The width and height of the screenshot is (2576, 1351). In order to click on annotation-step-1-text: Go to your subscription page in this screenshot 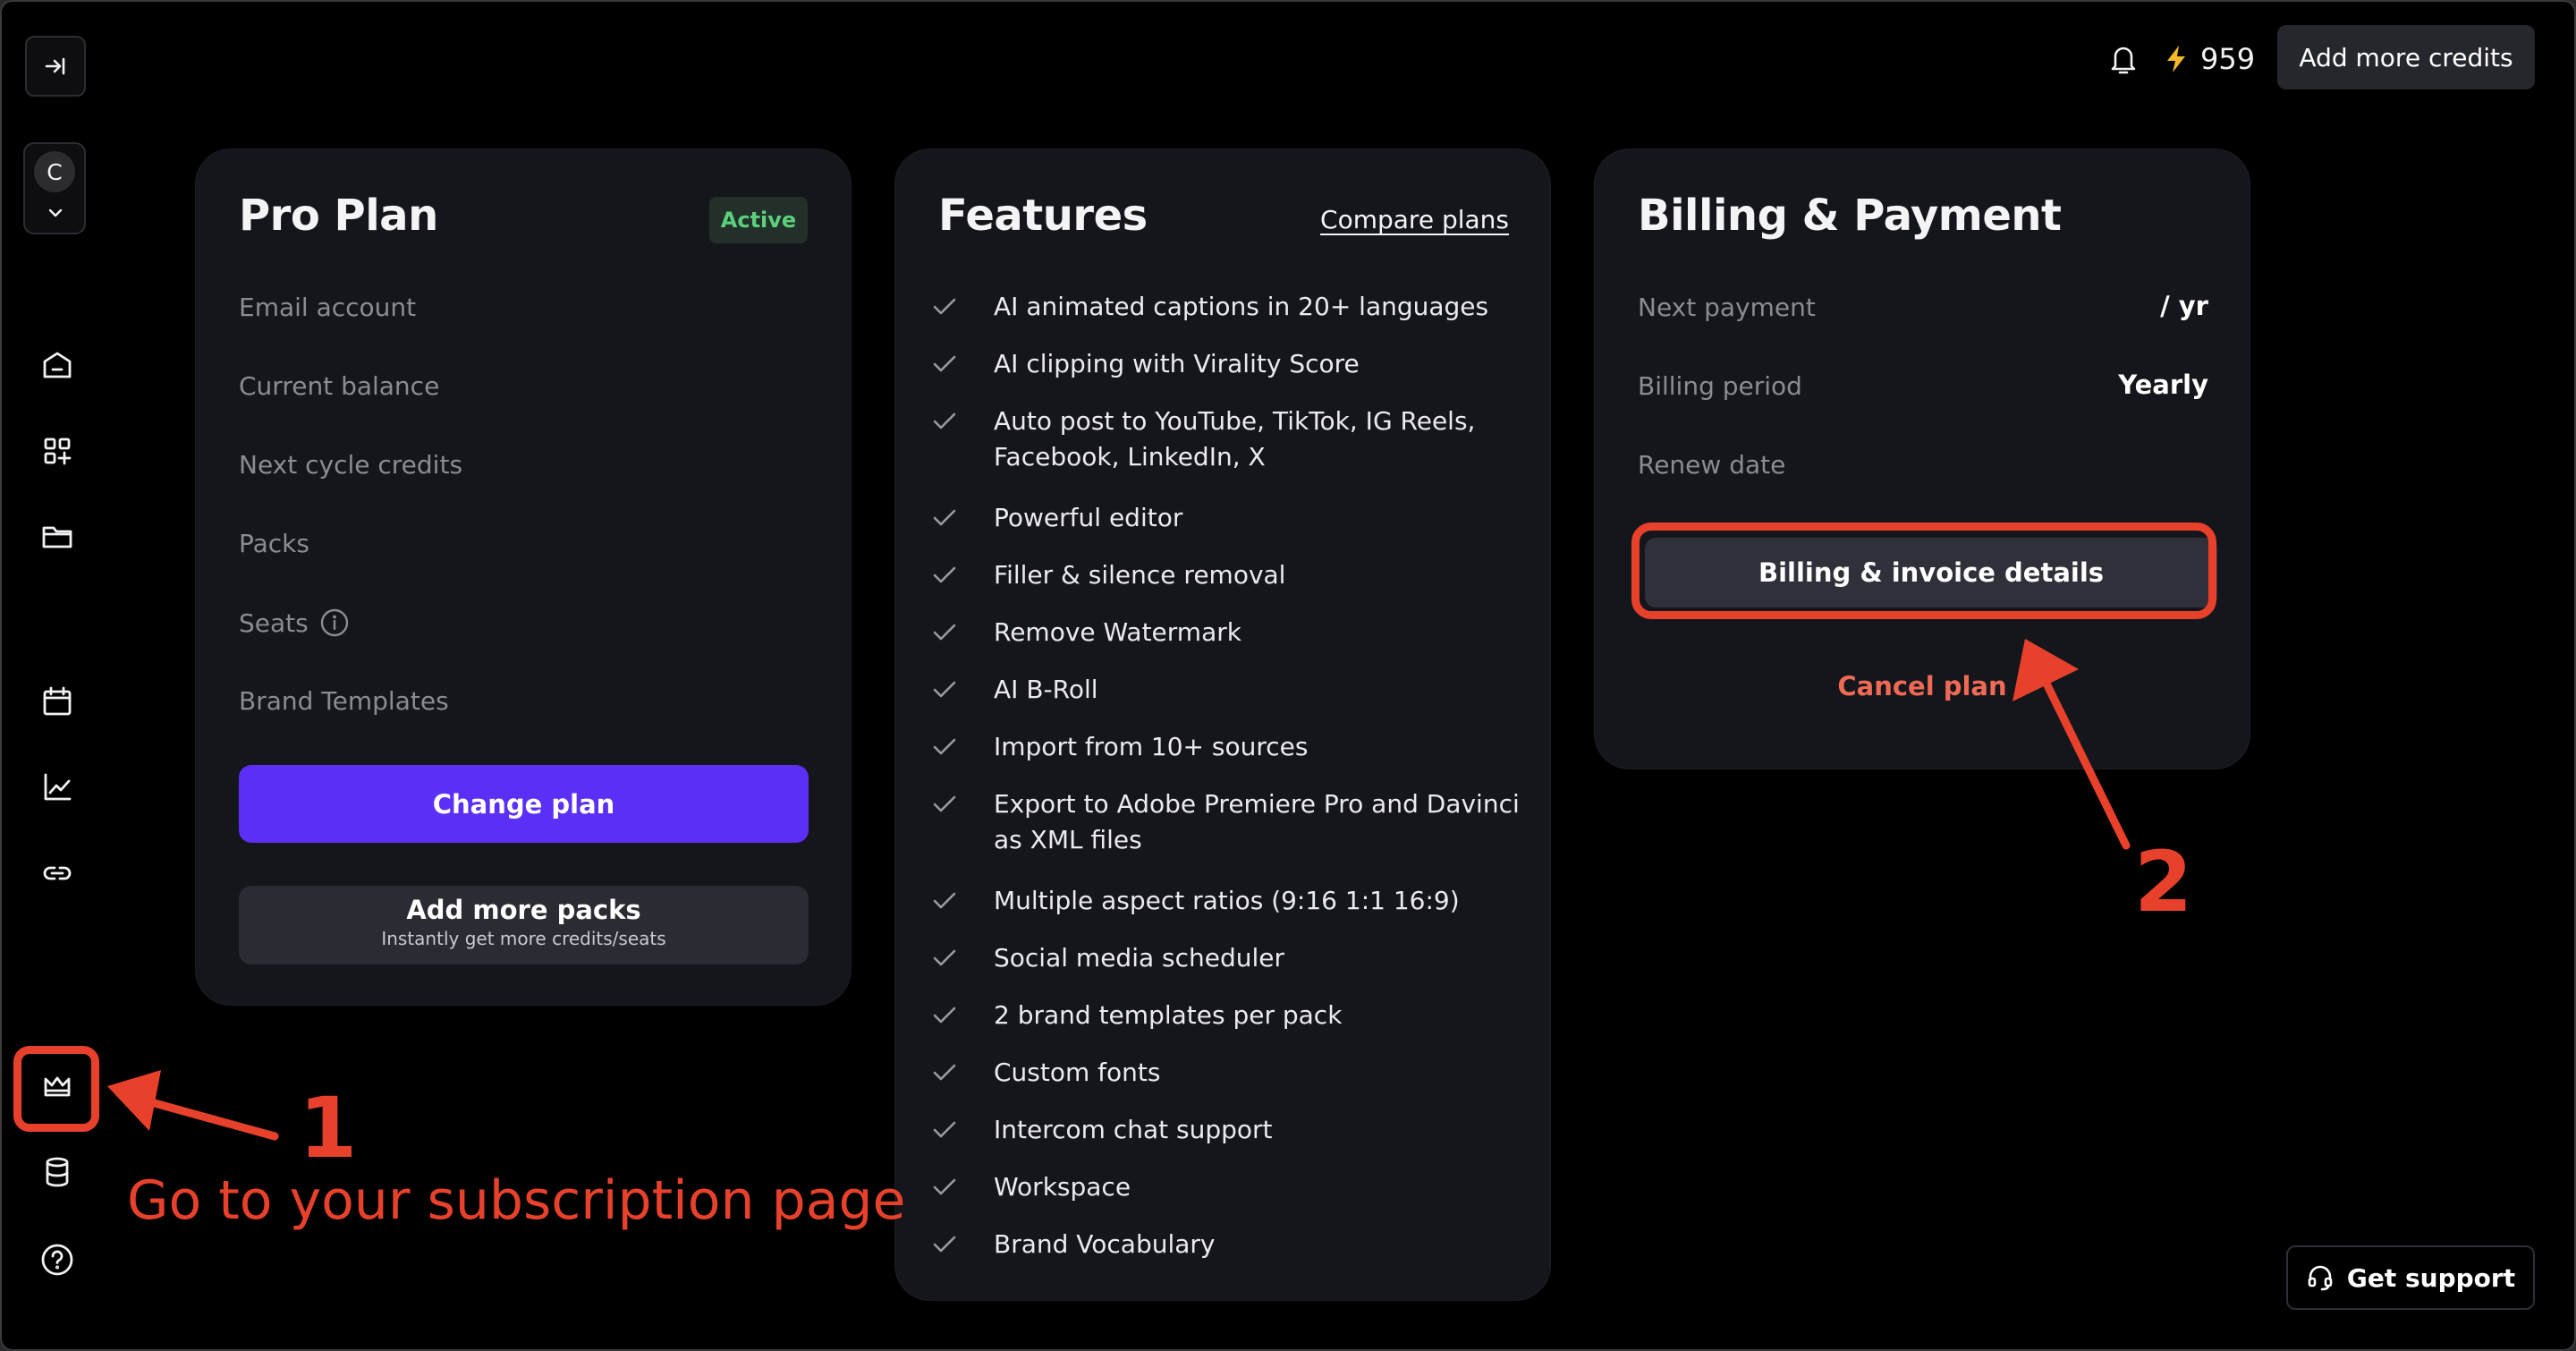, I will do `click(516, 1201)`.